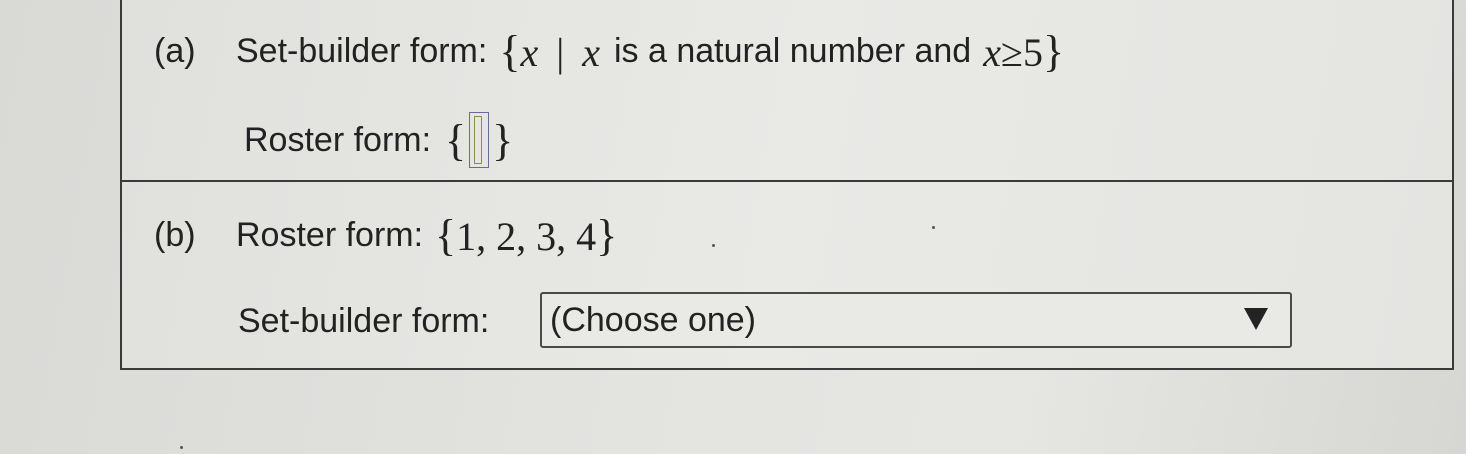 This screenshot has height=454, width=1466. What do you see at coordinates (338, 139) in the screenshot?
I see `part-a-roster-label: Roster form:` at bounding box center [338, 139].